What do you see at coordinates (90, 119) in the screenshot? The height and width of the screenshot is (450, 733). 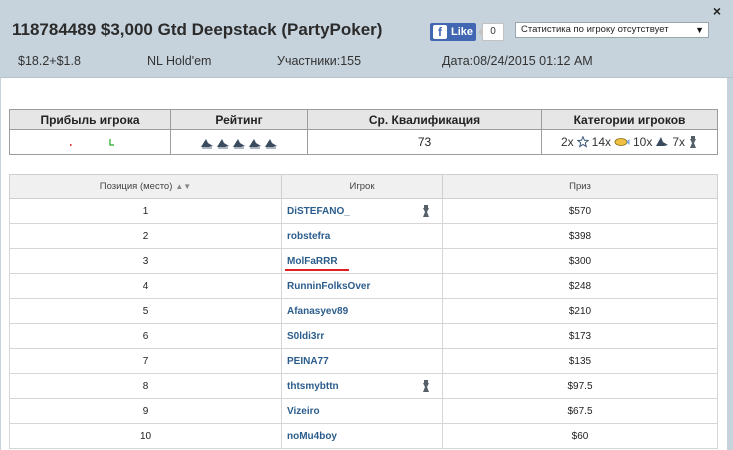 I see `profit-header: Прибыль игрока` at bounding box center [90, 119].